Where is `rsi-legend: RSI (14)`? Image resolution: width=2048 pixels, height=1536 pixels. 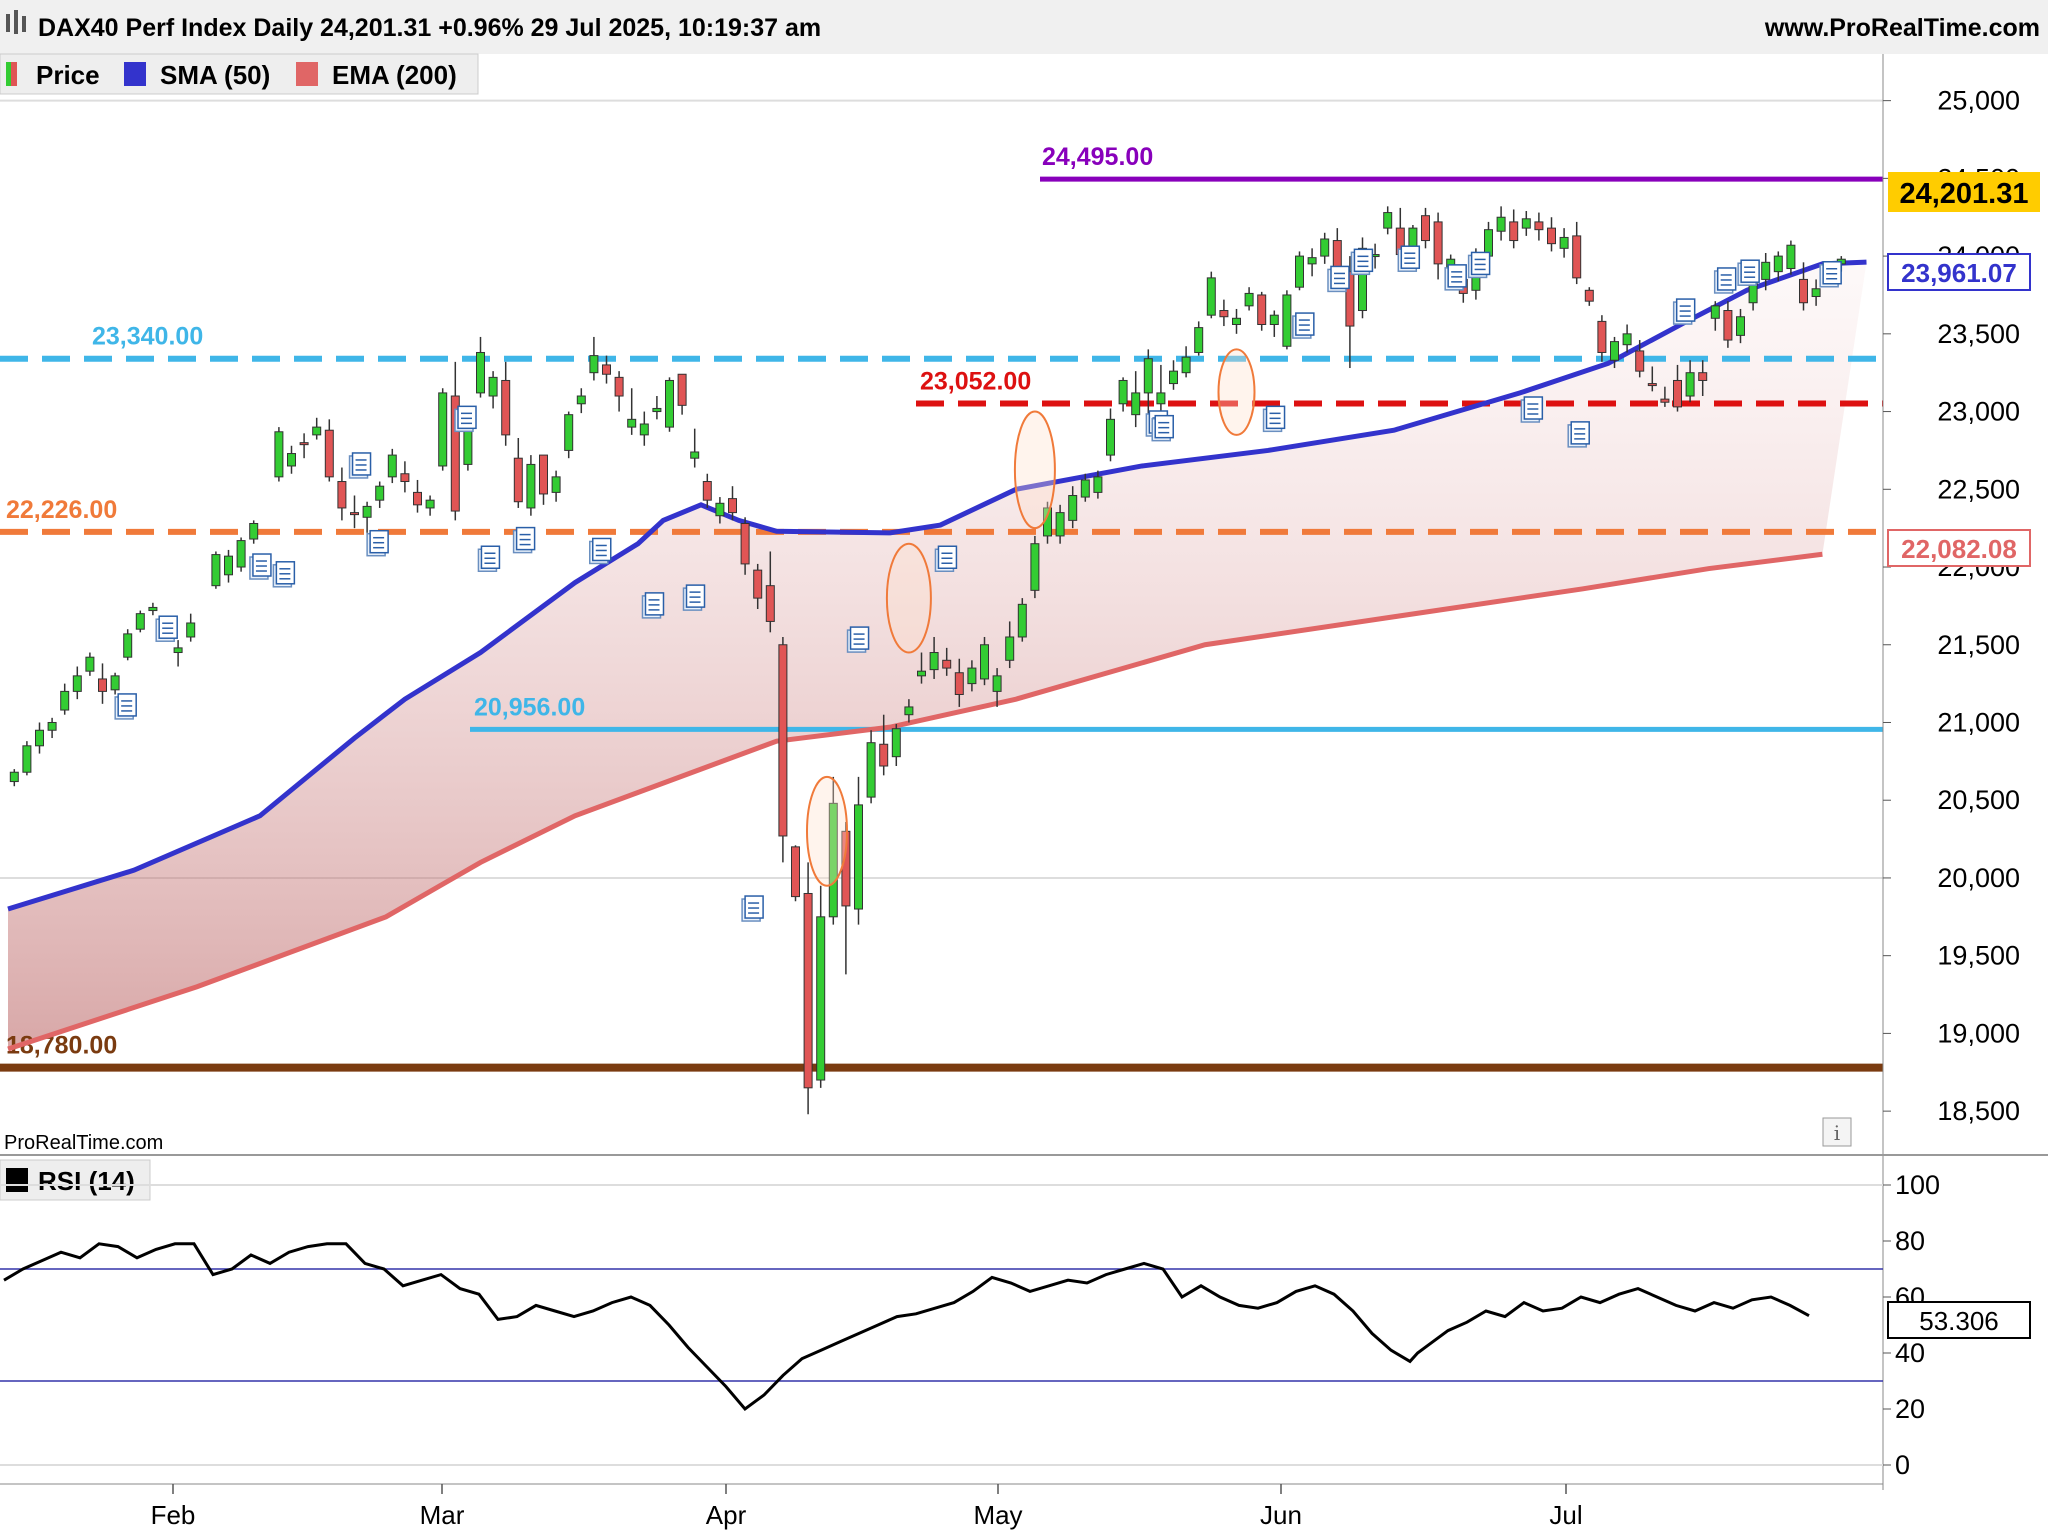 rsi-legend: RSI (14) is located at coordinates (75, 1180).